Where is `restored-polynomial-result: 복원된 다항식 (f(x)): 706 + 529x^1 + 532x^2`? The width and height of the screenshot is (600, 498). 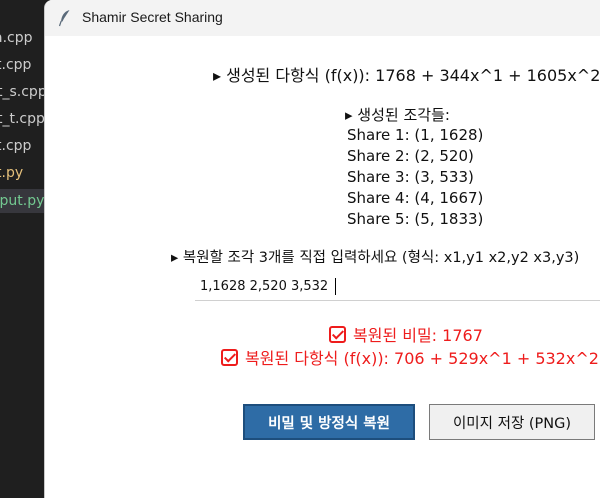
restored-polynomial-result: 복원된 다항식 (f(x)): 706 + 529x^1 + 532x^2 is located at coordinates (410, 357).